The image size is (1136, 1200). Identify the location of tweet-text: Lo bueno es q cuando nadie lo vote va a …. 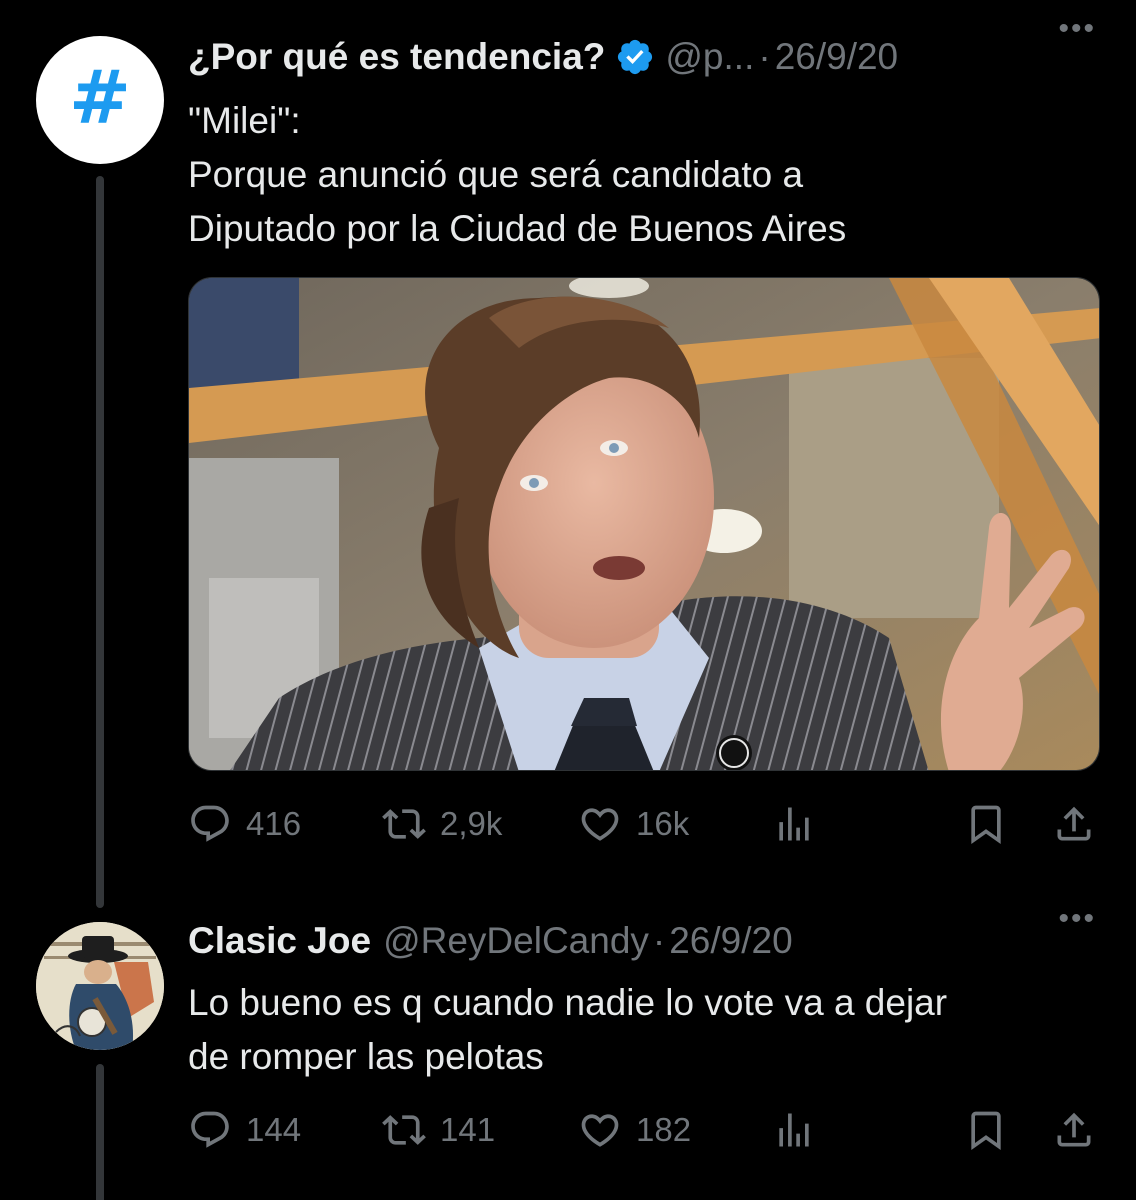
(642, 1030).